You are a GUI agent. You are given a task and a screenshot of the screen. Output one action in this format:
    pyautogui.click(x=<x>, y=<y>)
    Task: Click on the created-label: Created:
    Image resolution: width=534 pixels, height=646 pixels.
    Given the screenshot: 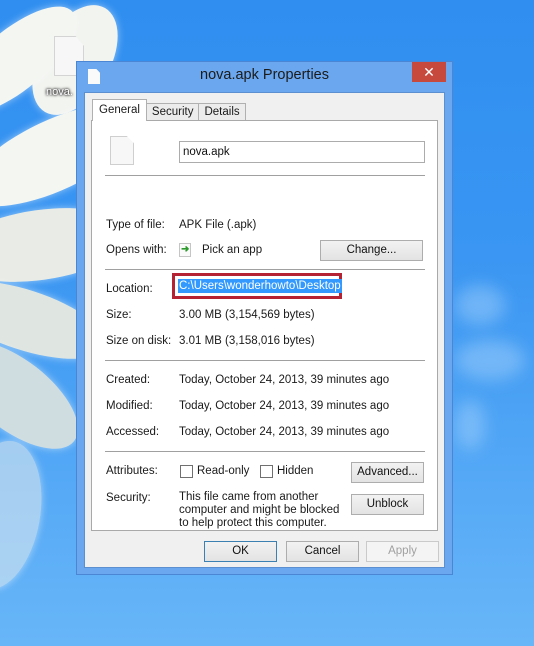 What is the action you would take?
    pyautogui.click(x=128, y=380)
    